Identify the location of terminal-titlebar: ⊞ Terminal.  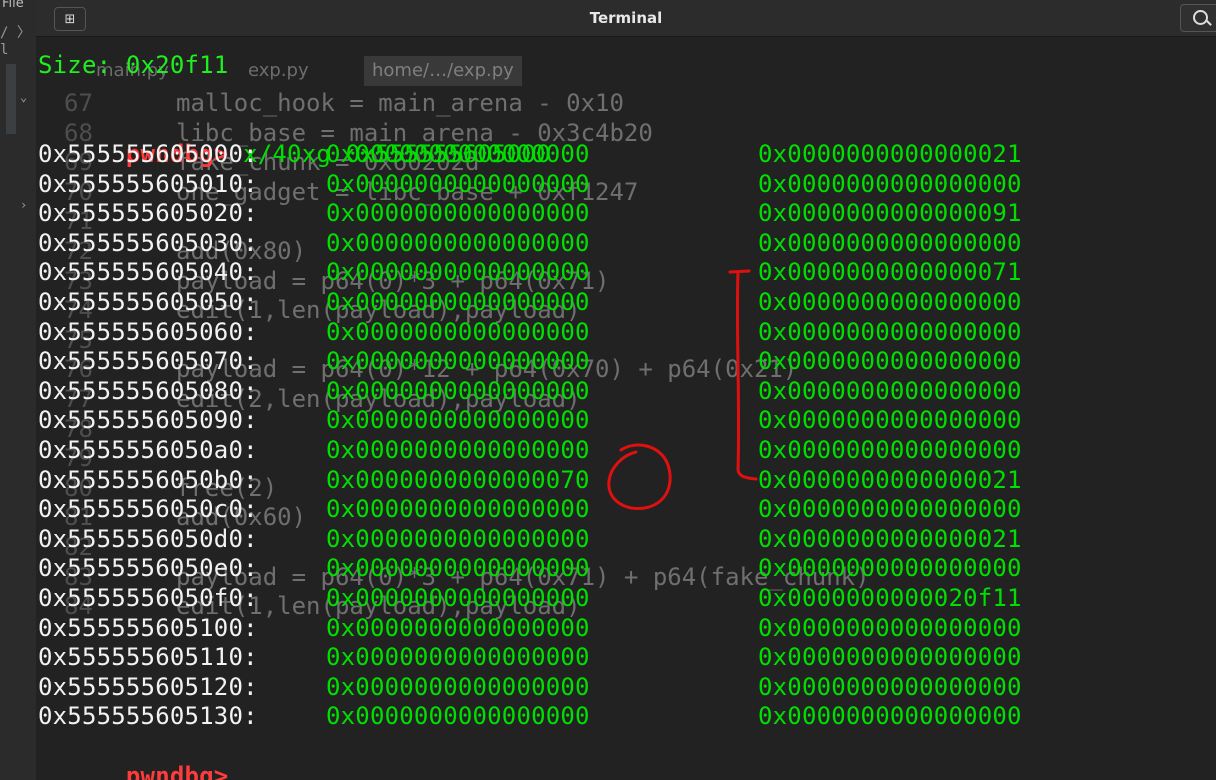
(626, 18).